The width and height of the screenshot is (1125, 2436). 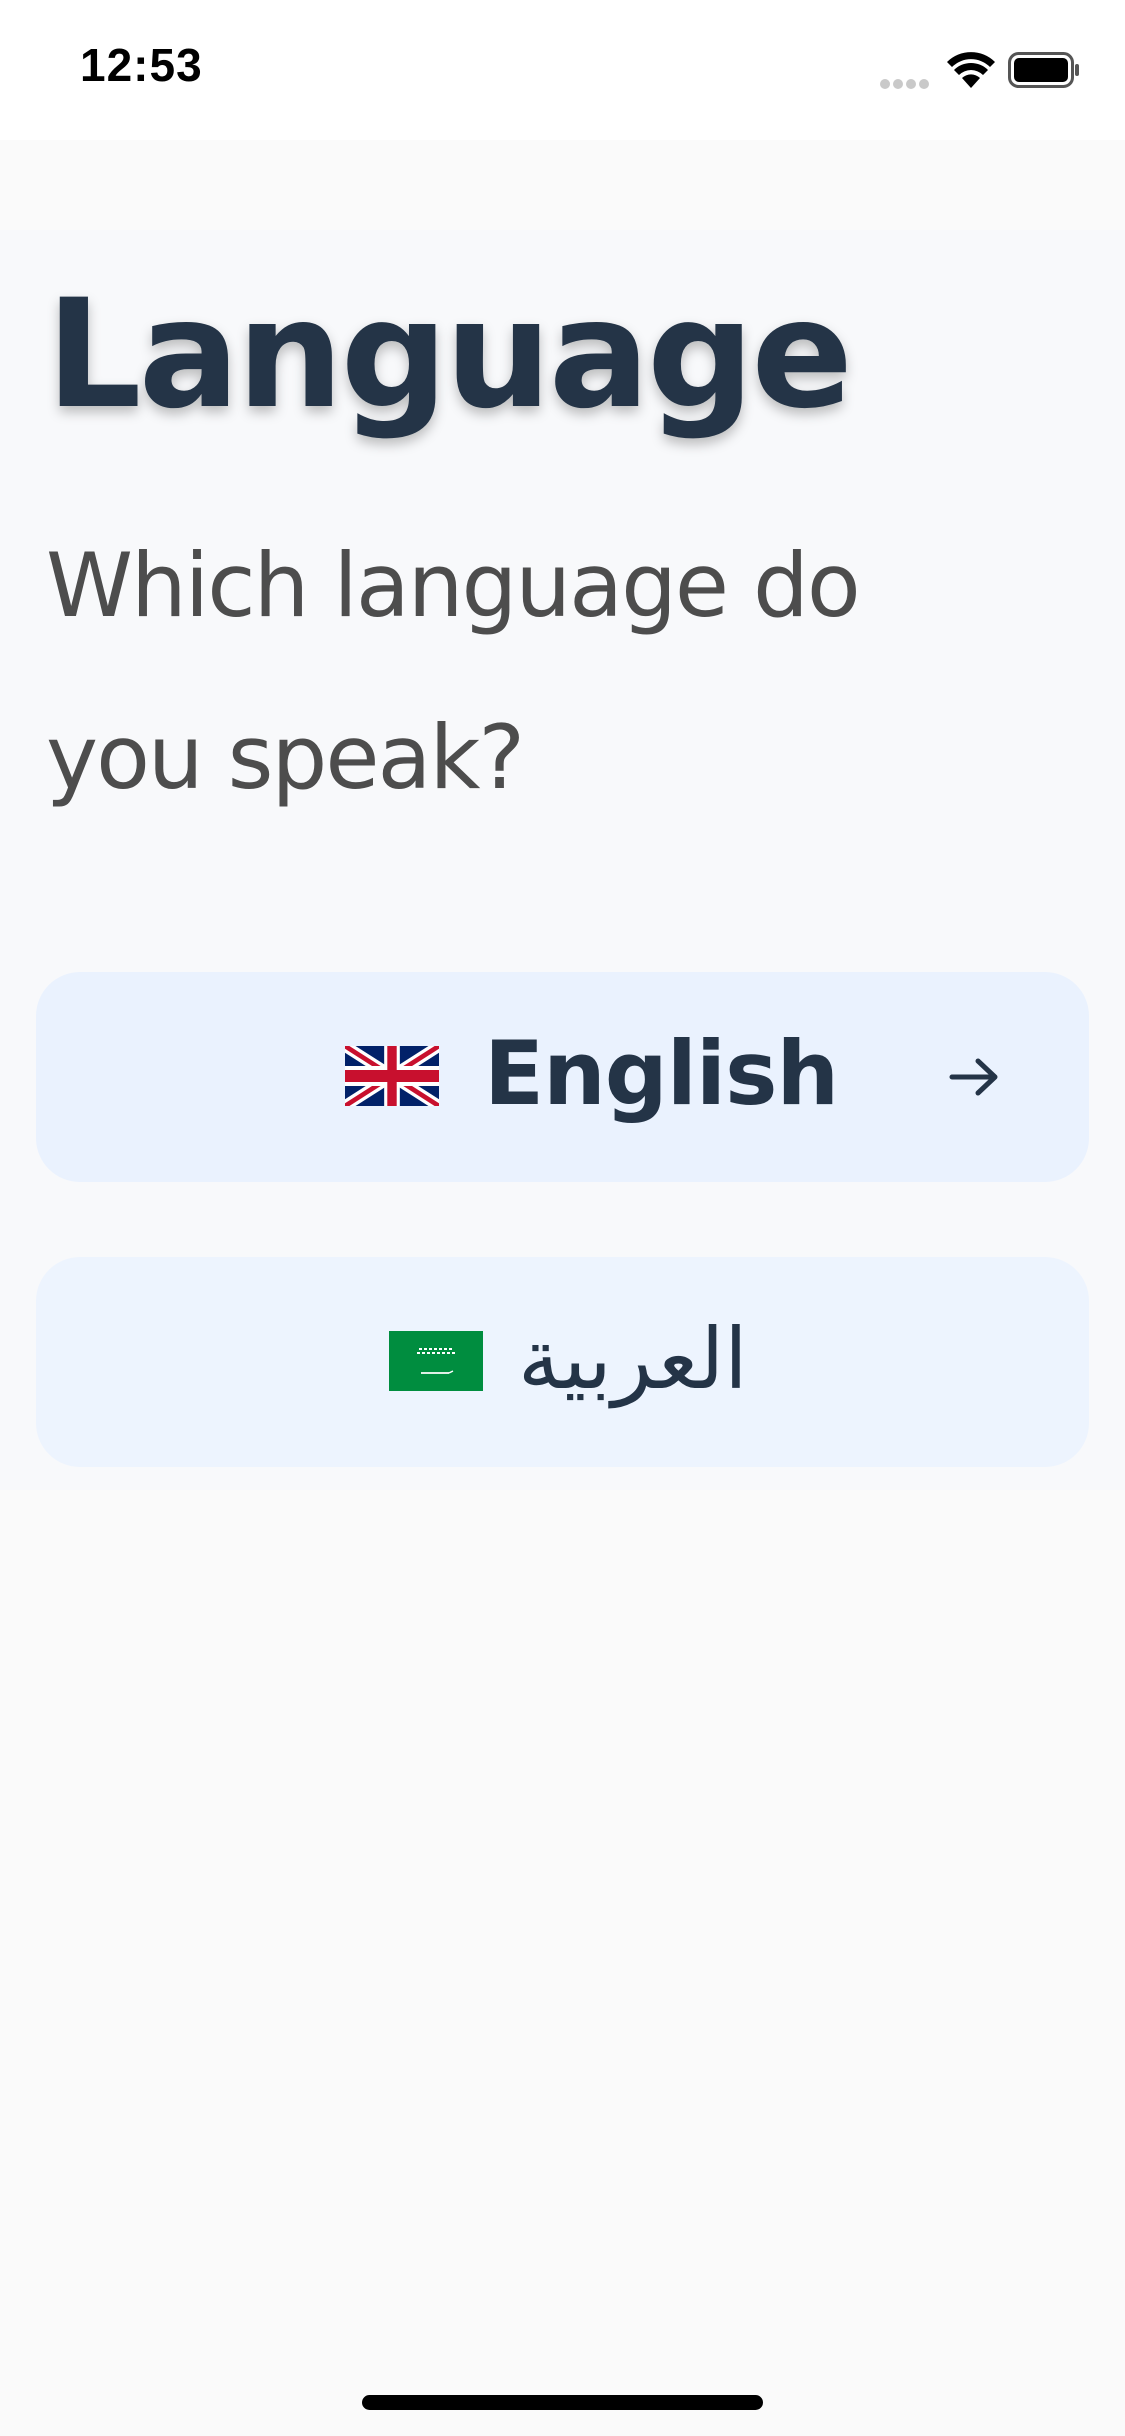 I want to click on english-label: English, so click(x=661, y=1073).